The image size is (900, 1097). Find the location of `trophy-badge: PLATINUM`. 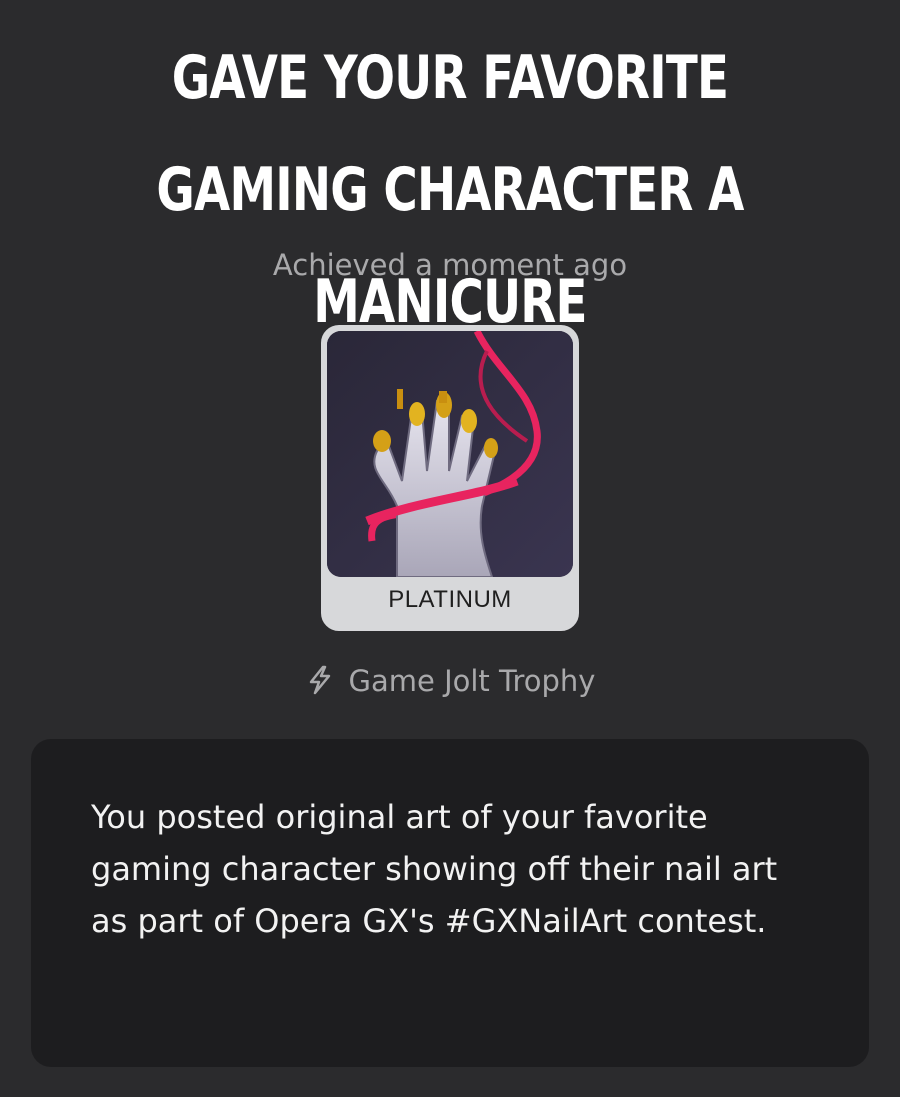

trophy-badge: PLATINUM is located at coordinates (450, 478).